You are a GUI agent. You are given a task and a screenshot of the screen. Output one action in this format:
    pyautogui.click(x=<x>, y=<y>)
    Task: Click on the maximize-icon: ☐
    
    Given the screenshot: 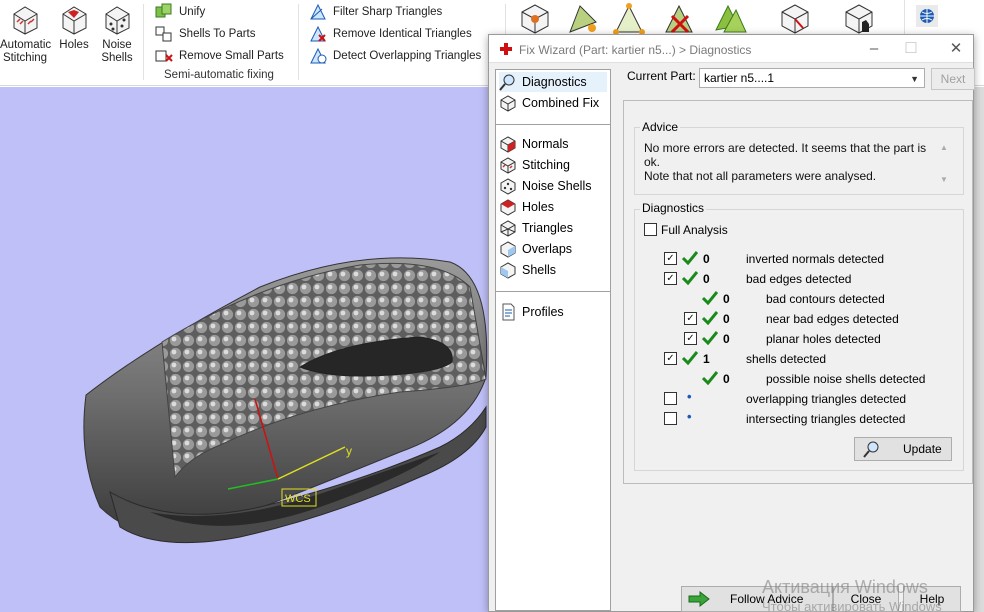 What is the action you would take?
    pyautogui.click(x=911, y=49)
    